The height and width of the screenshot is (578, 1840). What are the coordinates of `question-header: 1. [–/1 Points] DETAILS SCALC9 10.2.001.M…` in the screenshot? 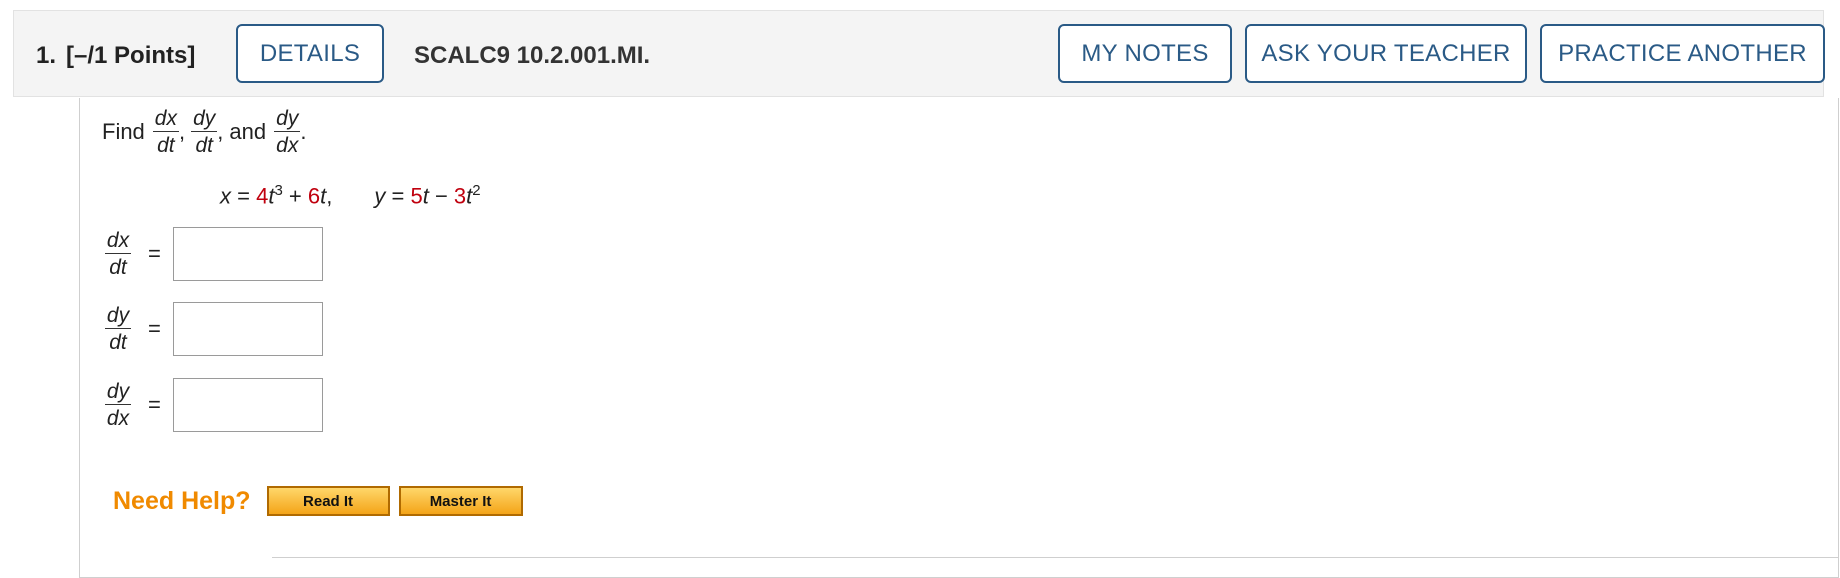 It's located at (919, 53).